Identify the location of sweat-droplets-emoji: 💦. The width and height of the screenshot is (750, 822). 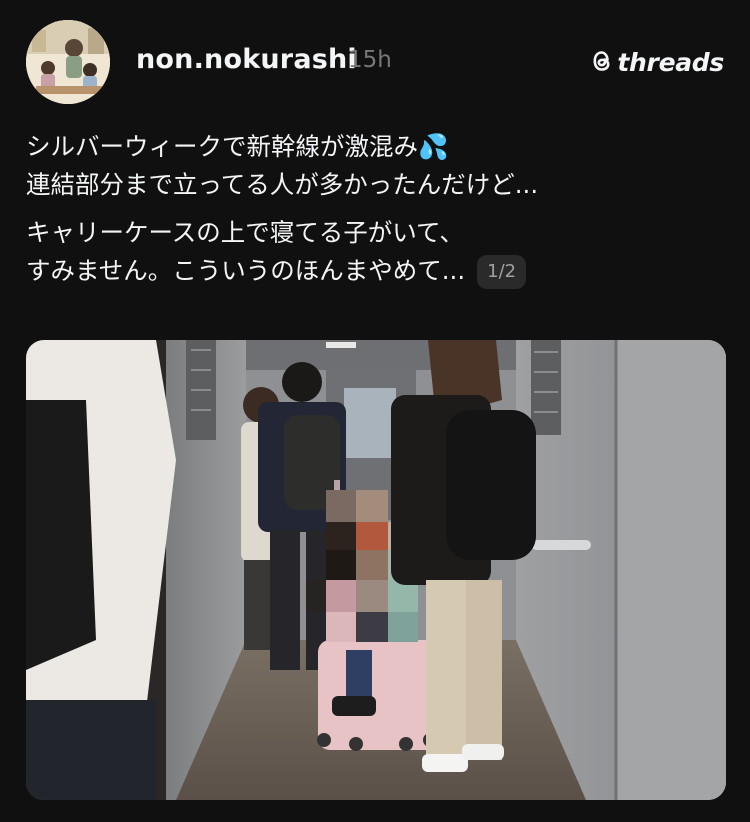
(433, 146).